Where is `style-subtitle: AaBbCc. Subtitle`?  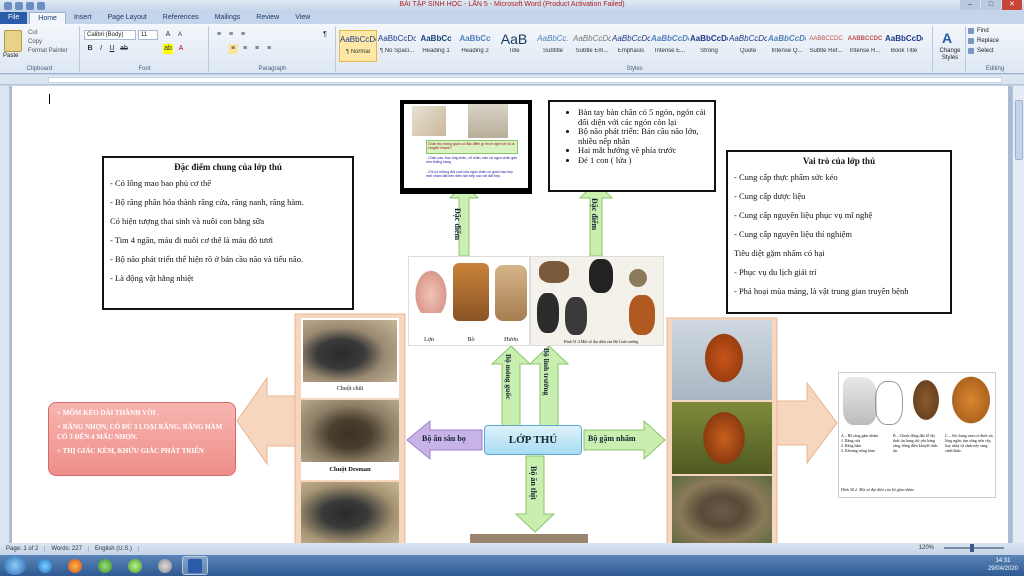 style-subtitle: AaBbCc. Subtitle is located at coordinates (553, 46).